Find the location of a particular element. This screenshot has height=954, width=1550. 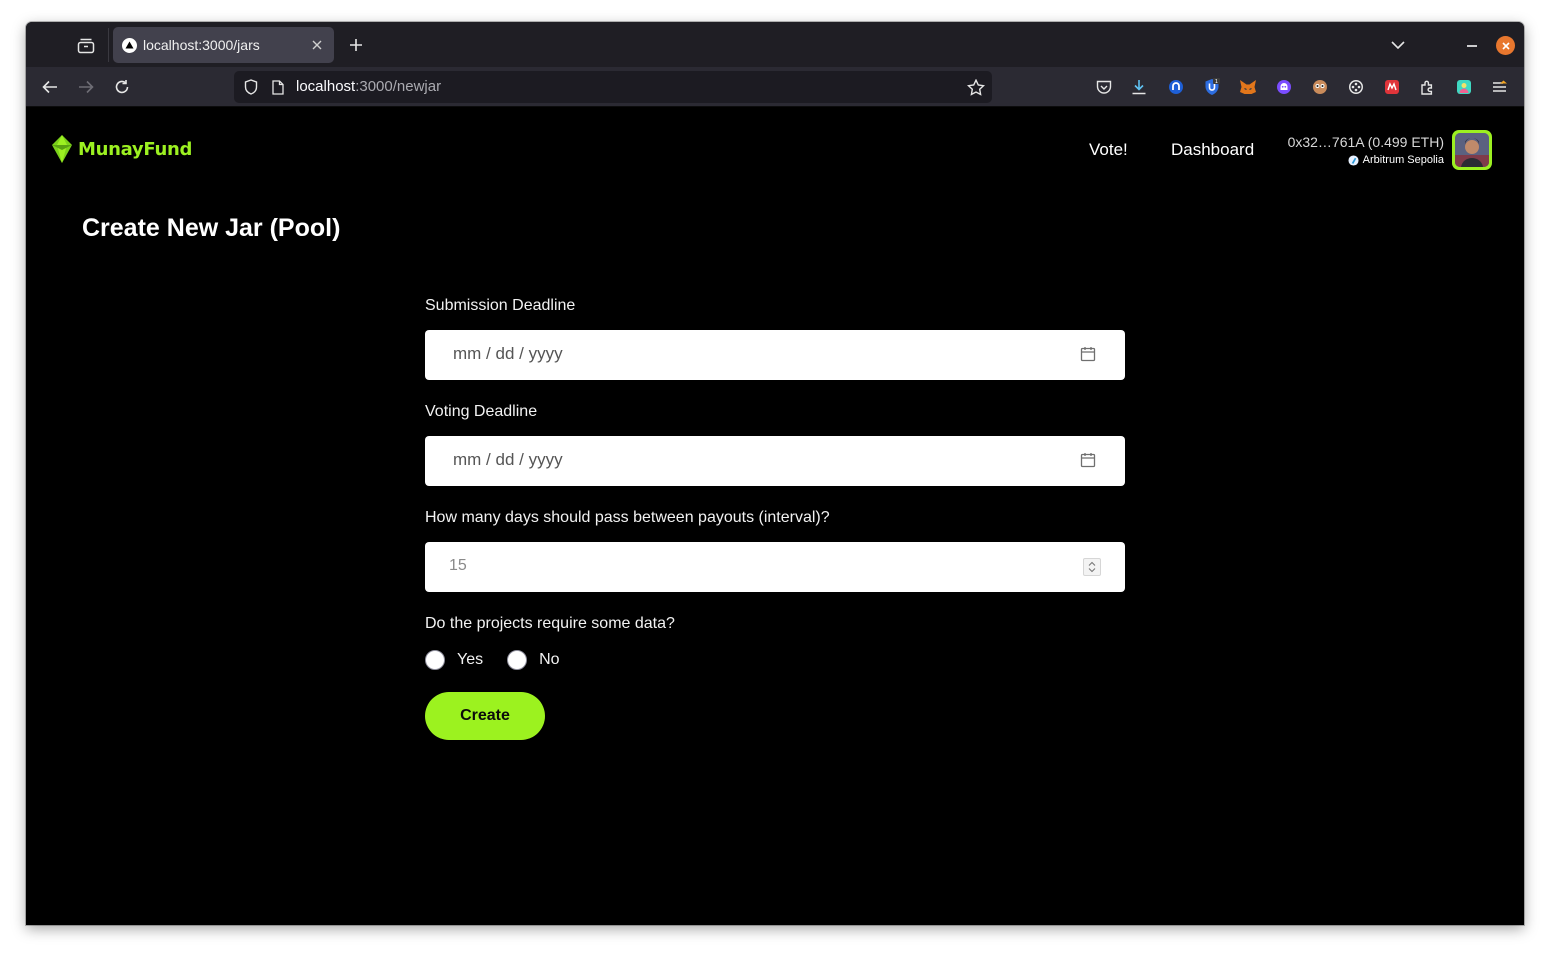

create-button: Create is located at coordinates (485, 716).